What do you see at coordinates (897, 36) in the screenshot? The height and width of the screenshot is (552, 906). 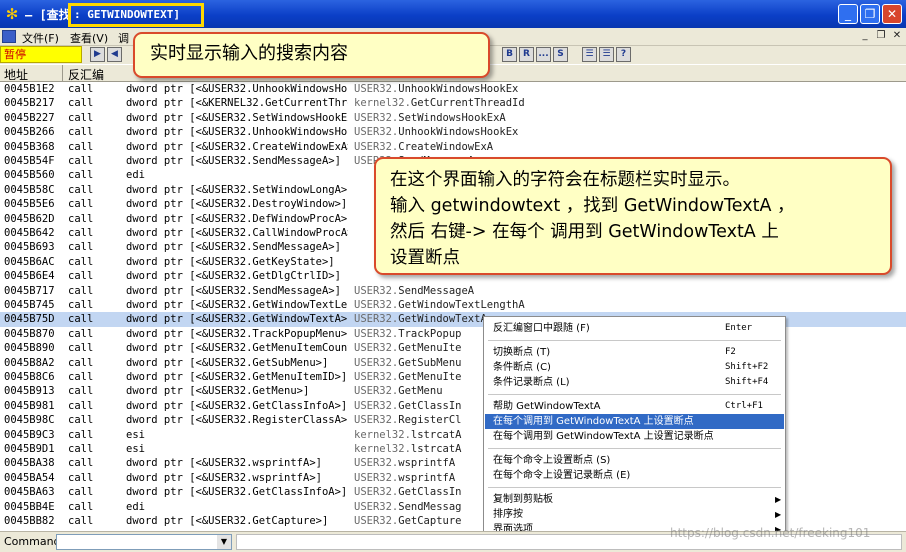 I see `mdi-close-button: ✕` at bounding box center [897, 36].